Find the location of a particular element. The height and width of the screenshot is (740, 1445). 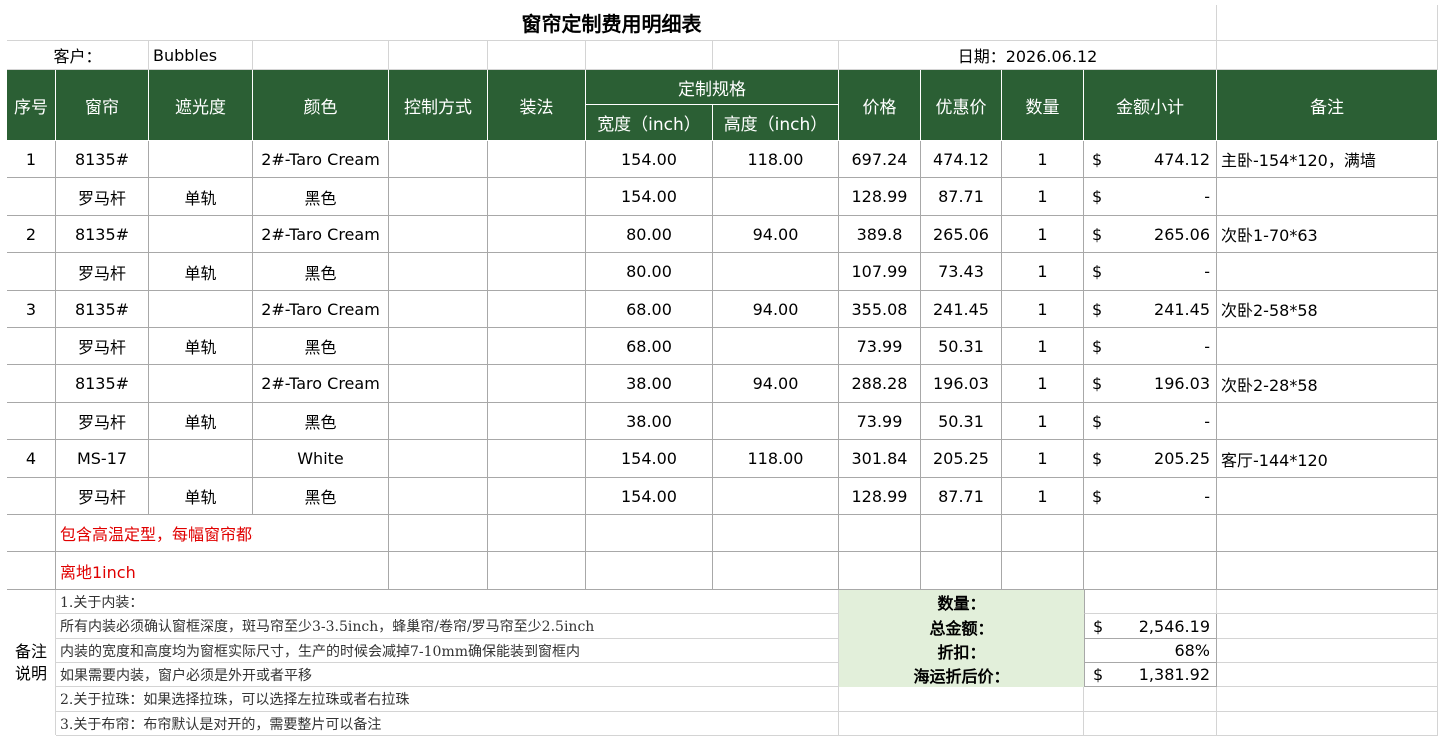

cell-no: 2 is located at coordinates (31, 234).